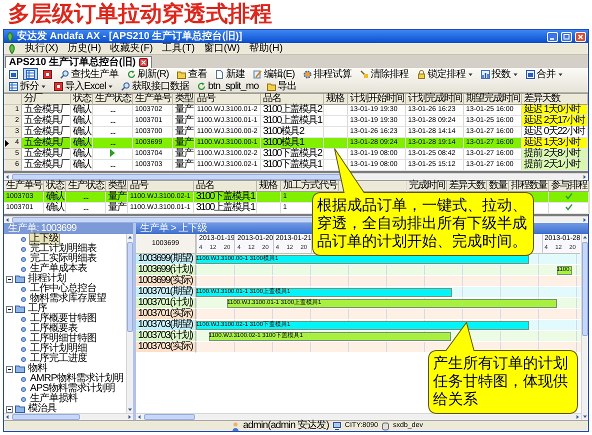  I want to click on row-label: 1003701(计划), so click(166, 303).